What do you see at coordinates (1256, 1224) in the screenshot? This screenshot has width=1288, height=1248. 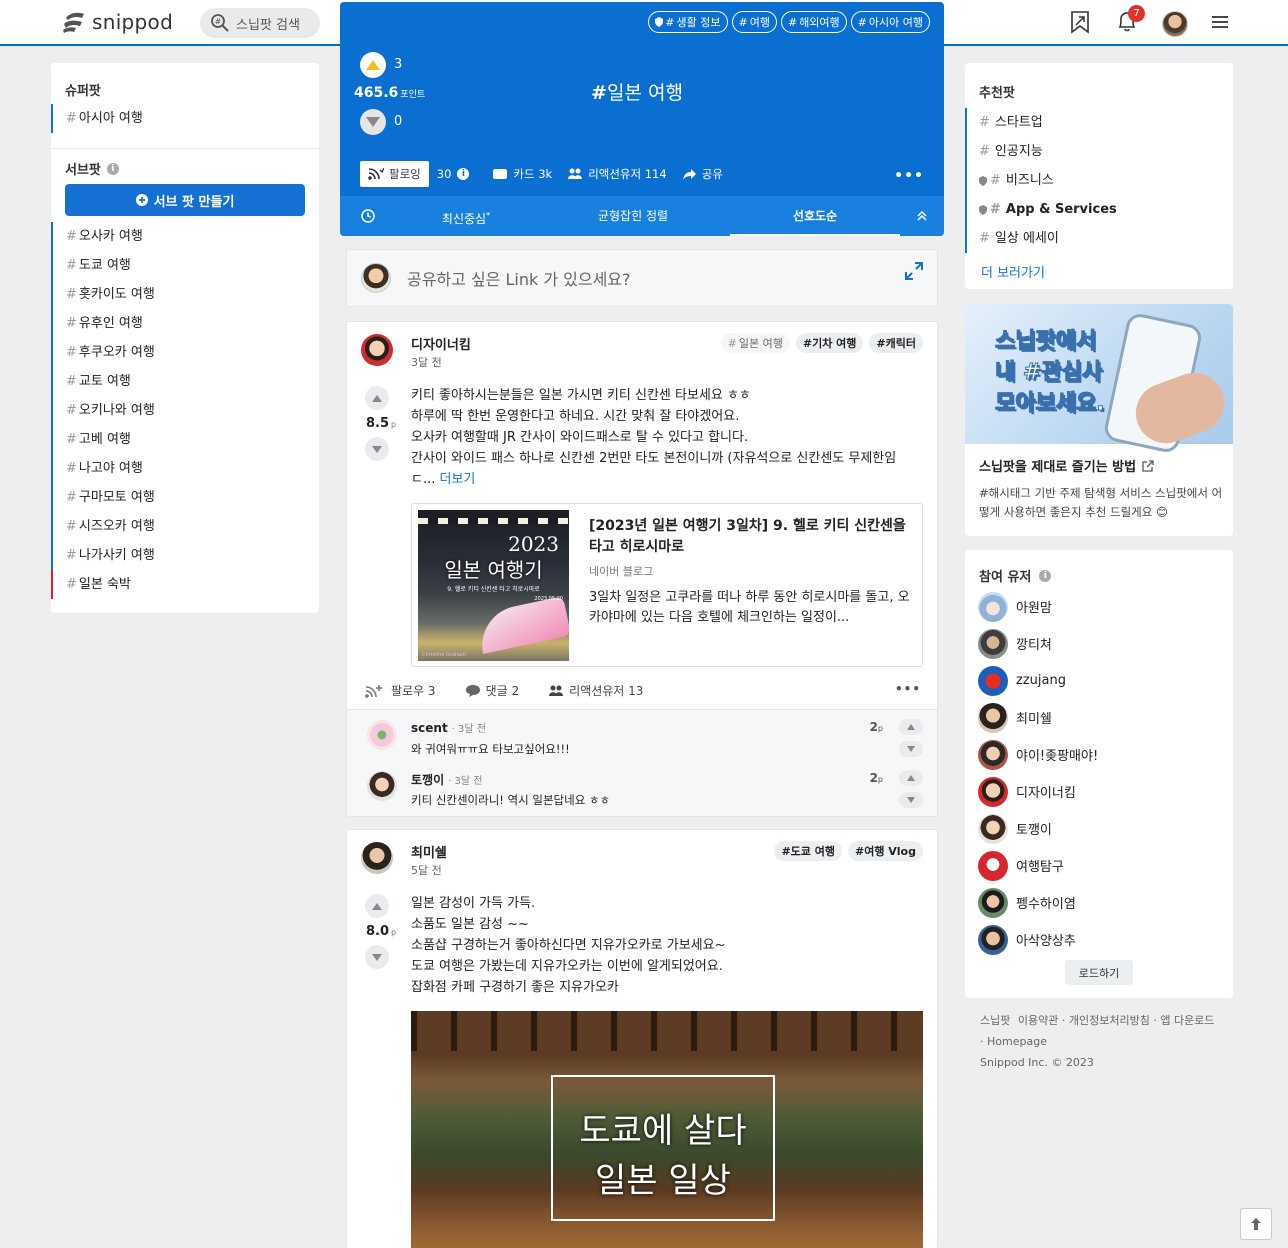 I see `scroll-to-top-button` at bounding box center [1256, 1224].